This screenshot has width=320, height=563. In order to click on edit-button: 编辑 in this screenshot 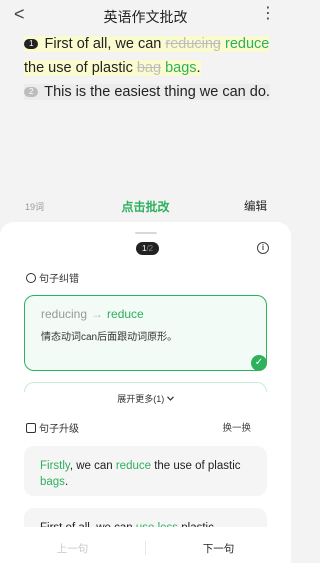, I will do `click(255, 206)`.